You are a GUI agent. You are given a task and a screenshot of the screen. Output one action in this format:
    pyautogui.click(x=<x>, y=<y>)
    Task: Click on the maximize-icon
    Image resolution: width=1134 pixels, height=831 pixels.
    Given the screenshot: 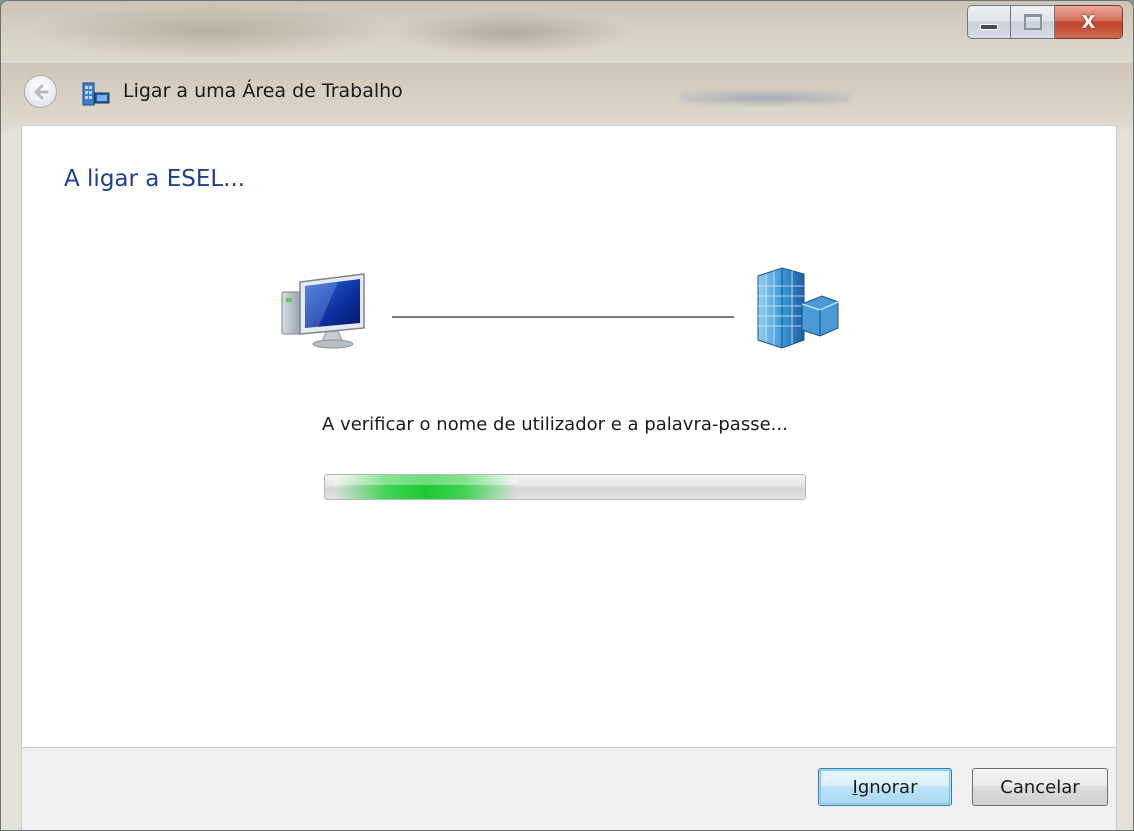 What is the action you would take?
    pyautogui.click(x=1032, y=22)
    